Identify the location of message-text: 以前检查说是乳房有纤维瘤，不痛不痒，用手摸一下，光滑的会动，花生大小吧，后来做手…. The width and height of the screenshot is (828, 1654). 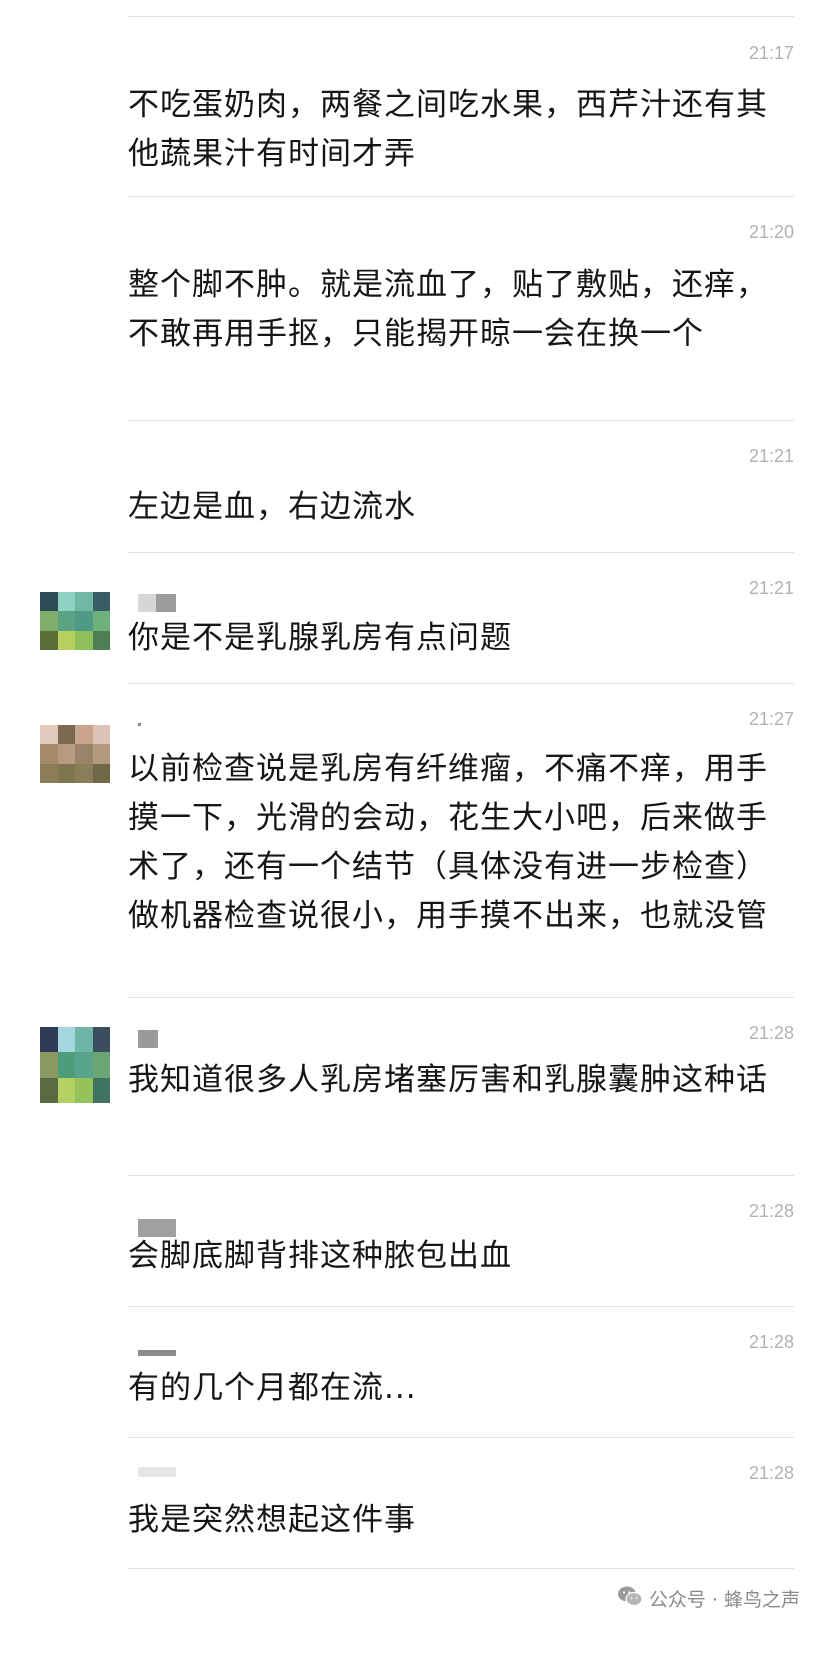
(448, 842).